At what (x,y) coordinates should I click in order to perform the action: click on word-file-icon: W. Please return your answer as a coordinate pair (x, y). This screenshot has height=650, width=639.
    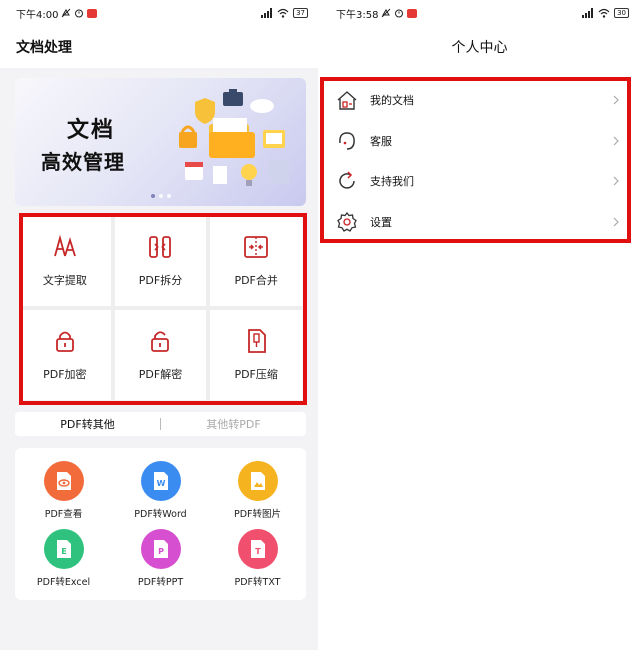
    Looking at the image, I should click on (160, 480).